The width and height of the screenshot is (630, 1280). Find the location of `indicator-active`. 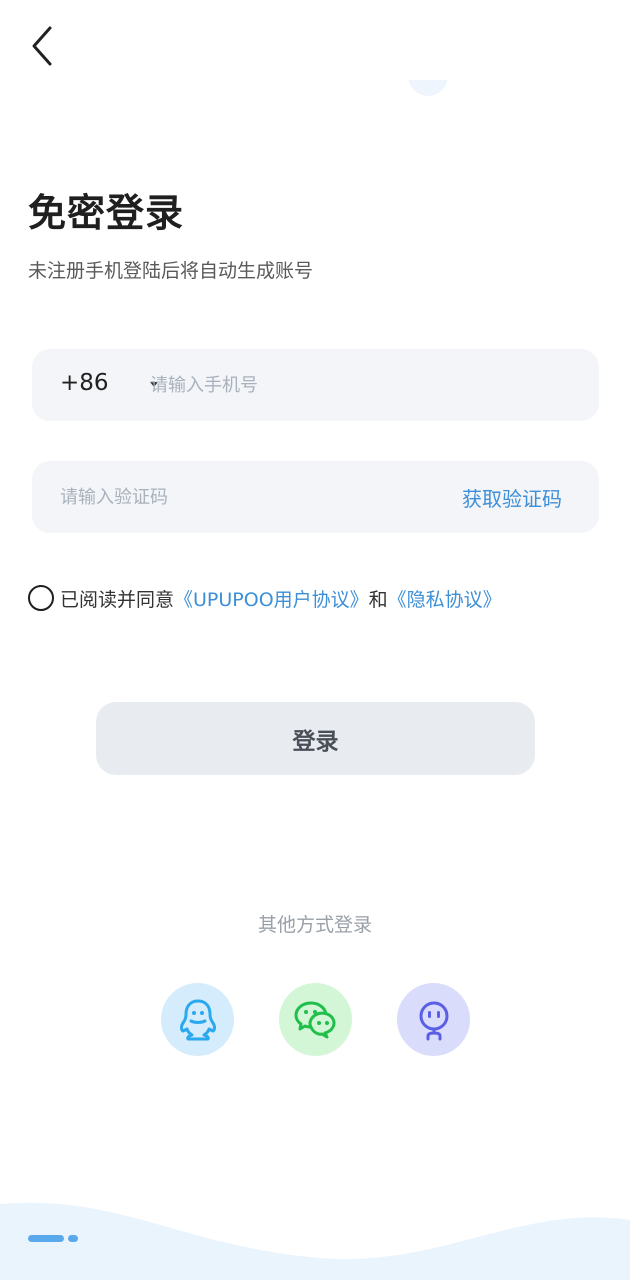

indicator-active is located at coordinates (46, 1238).